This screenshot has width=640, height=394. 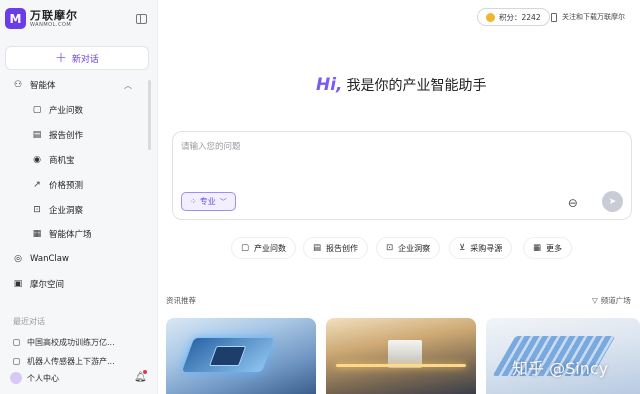 I want to click on sidebar-item-agent-square: ▦ 智能体广场, so click(x=75, y=234).